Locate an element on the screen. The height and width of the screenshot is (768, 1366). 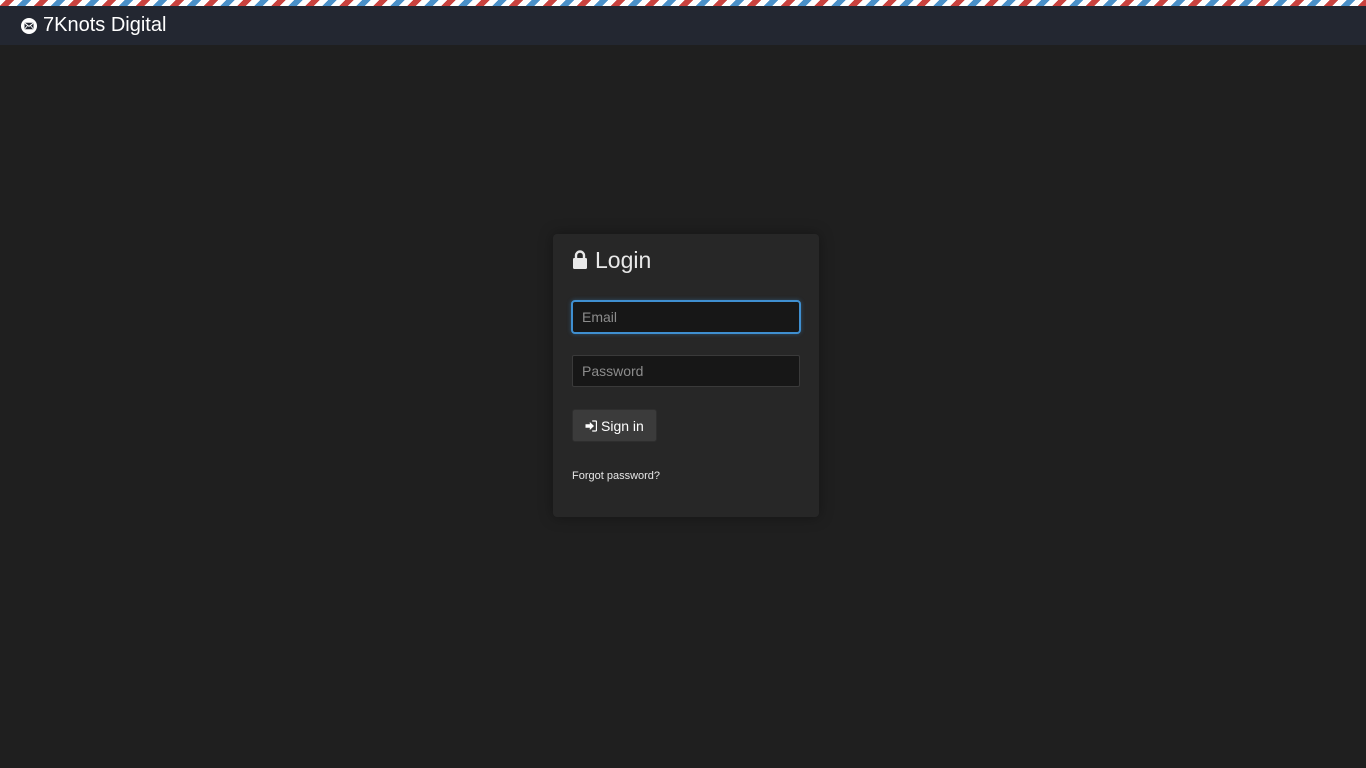
lock-icon is located at coordinates (580, 260).